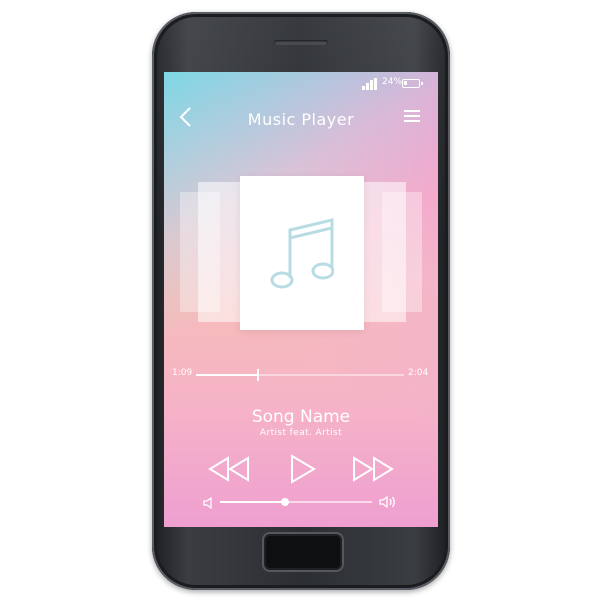 This screenshot has height=600, width=600. Describe the element at coordinates (182, 373) in the screenshot. I see `elapsed-time: 1:09` at that location.